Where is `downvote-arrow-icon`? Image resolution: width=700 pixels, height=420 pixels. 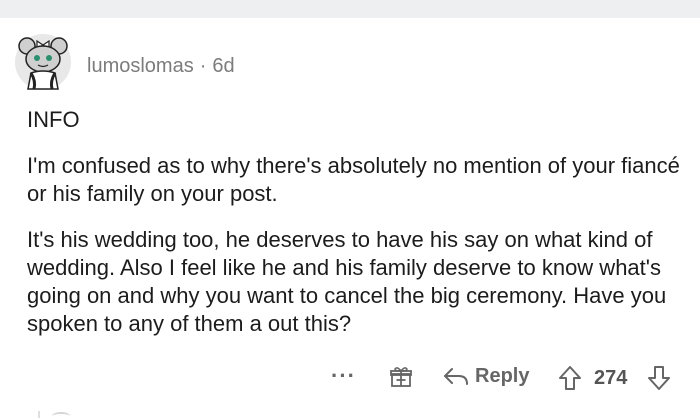 downvote-arrow-icon is located at coordinates (659, 378).